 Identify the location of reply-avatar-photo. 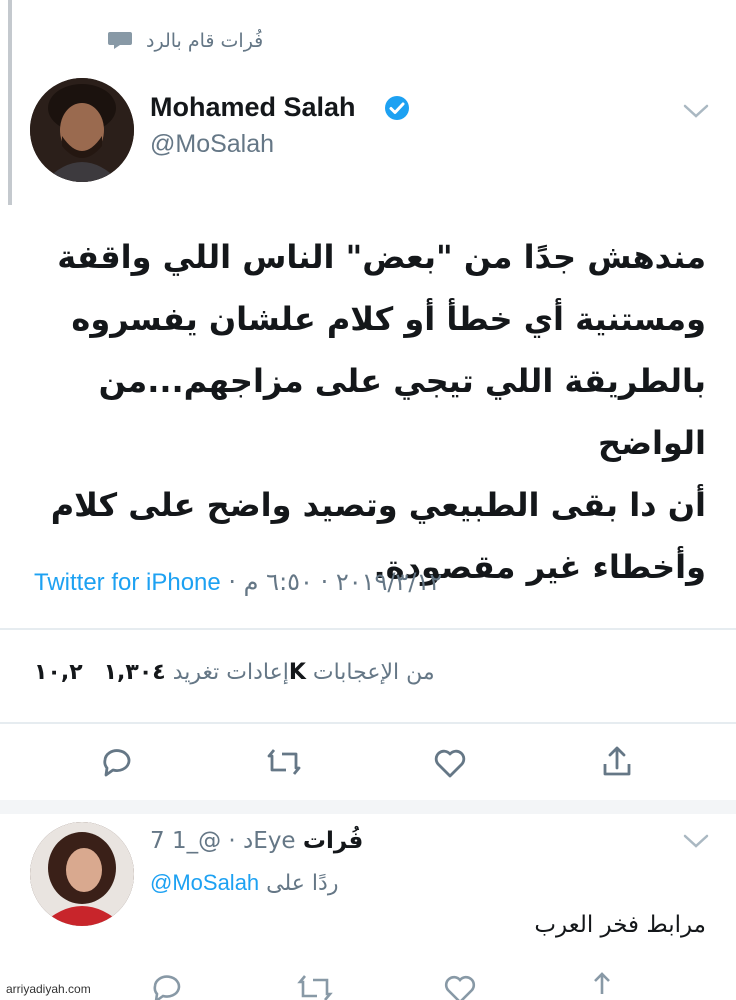
(82, 874).